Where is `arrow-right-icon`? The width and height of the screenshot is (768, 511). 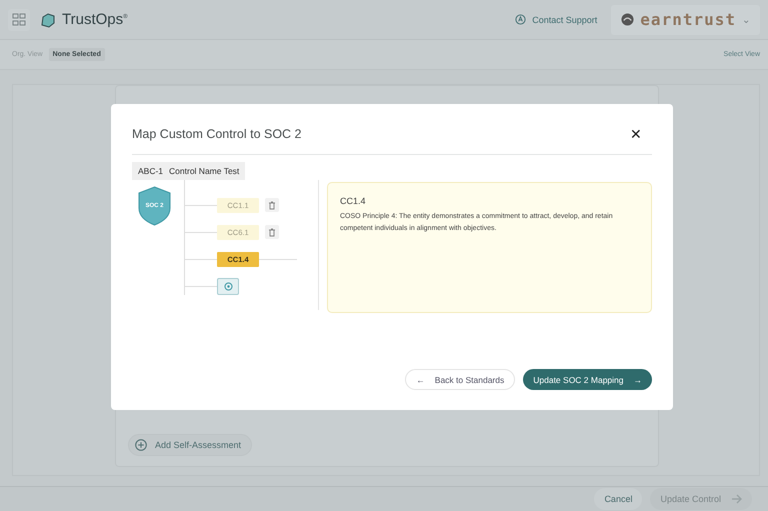 arrow-right-icon is located at coordinates (736, 499).